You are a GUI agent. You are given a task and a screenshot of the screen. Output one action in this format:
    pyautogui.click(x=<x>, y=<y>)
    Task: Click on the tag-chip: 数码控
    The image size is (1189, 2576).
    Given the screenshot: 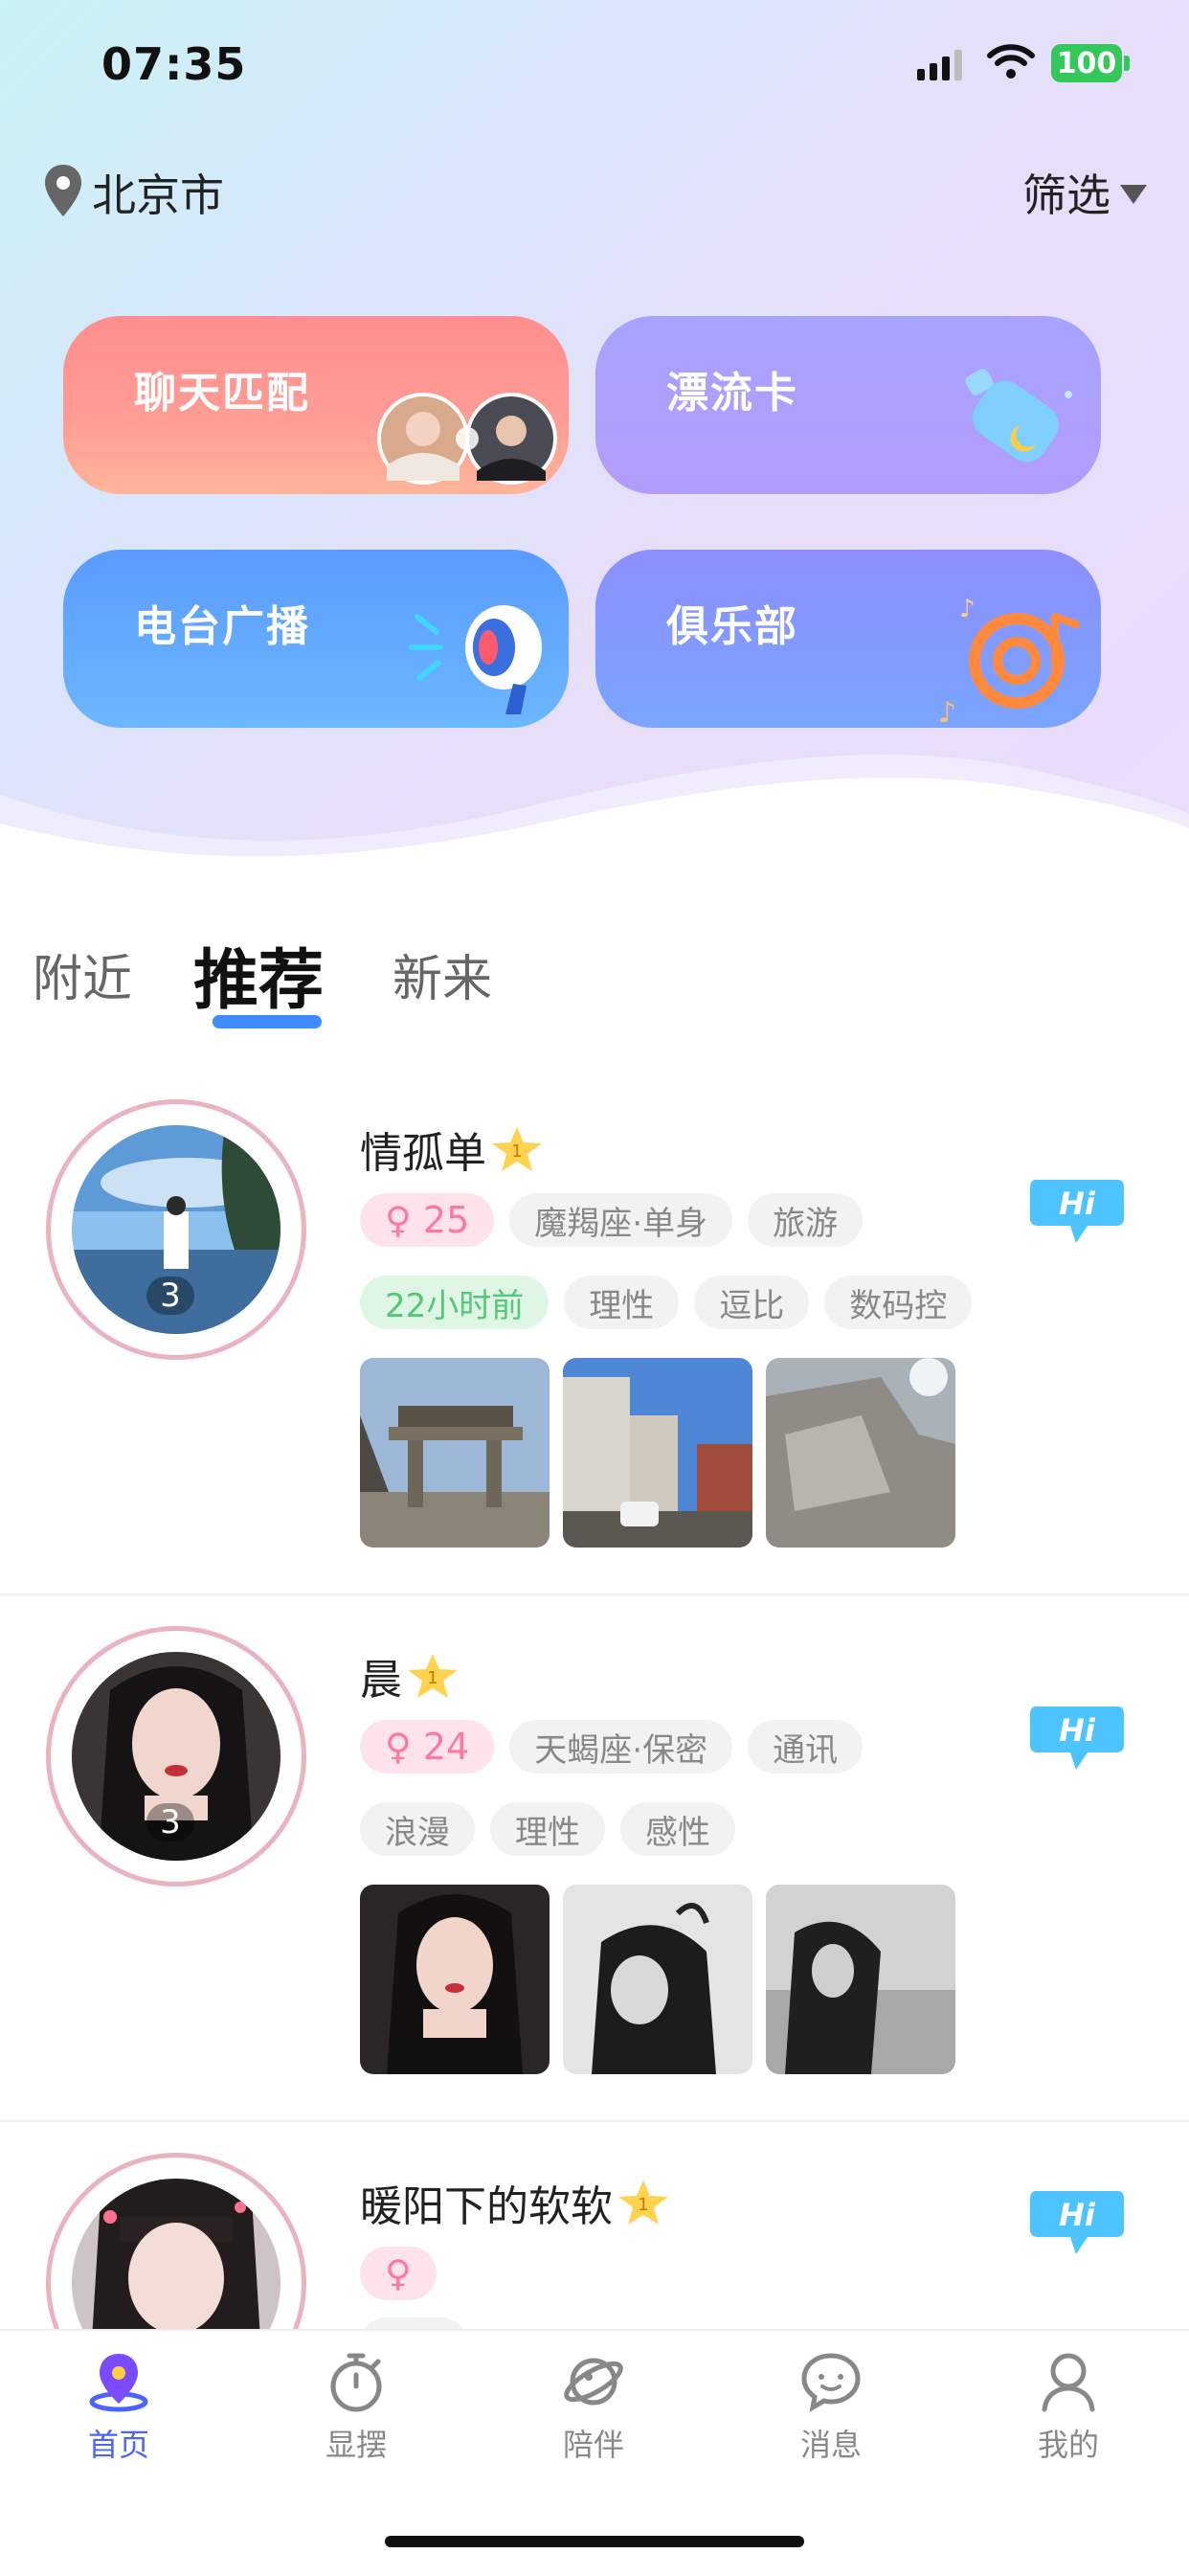 What is the action you would take?
    pyautogui.click(x=898, y=1302)
    